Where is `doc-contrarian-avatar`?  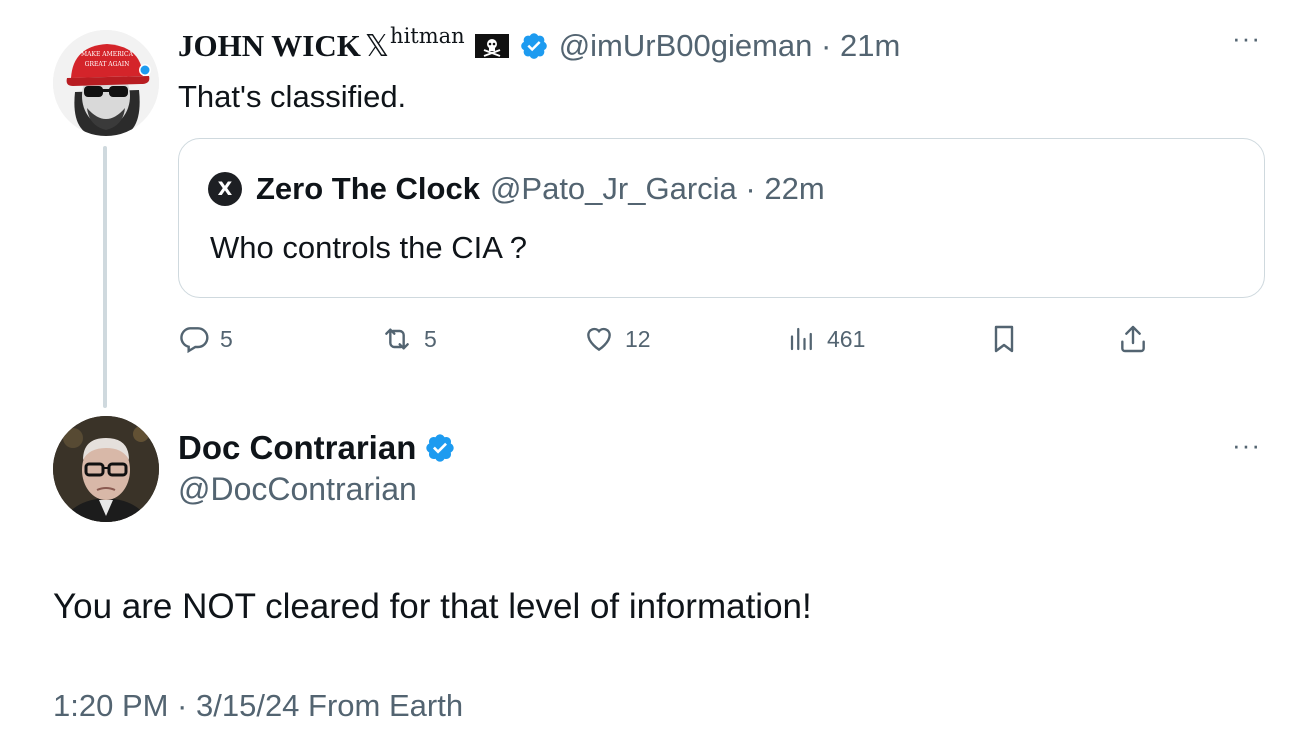
doc-contrarian-avatar is located at coordinates (106, 469).